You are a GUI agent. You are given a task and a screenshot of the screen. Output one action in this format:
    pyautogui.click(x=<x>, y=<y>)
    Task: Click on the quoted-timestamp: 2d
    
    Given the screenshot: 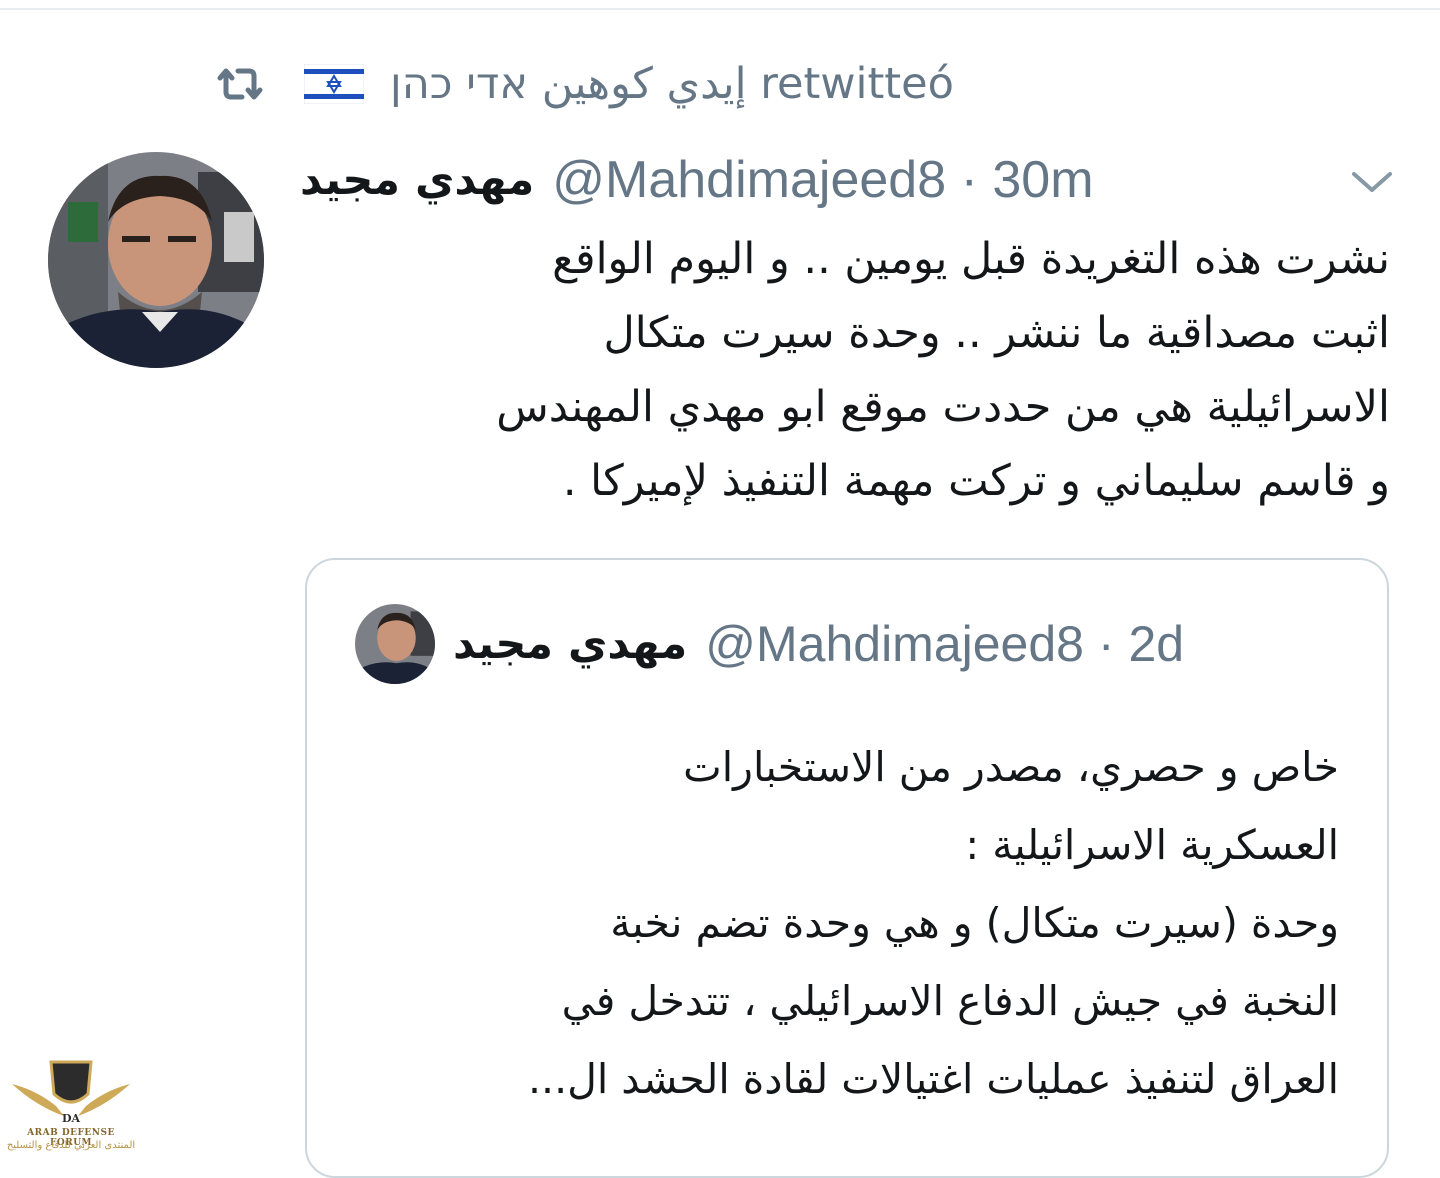 What is the action you would take?
    pyautogui.click(x=1156, y=644)
    